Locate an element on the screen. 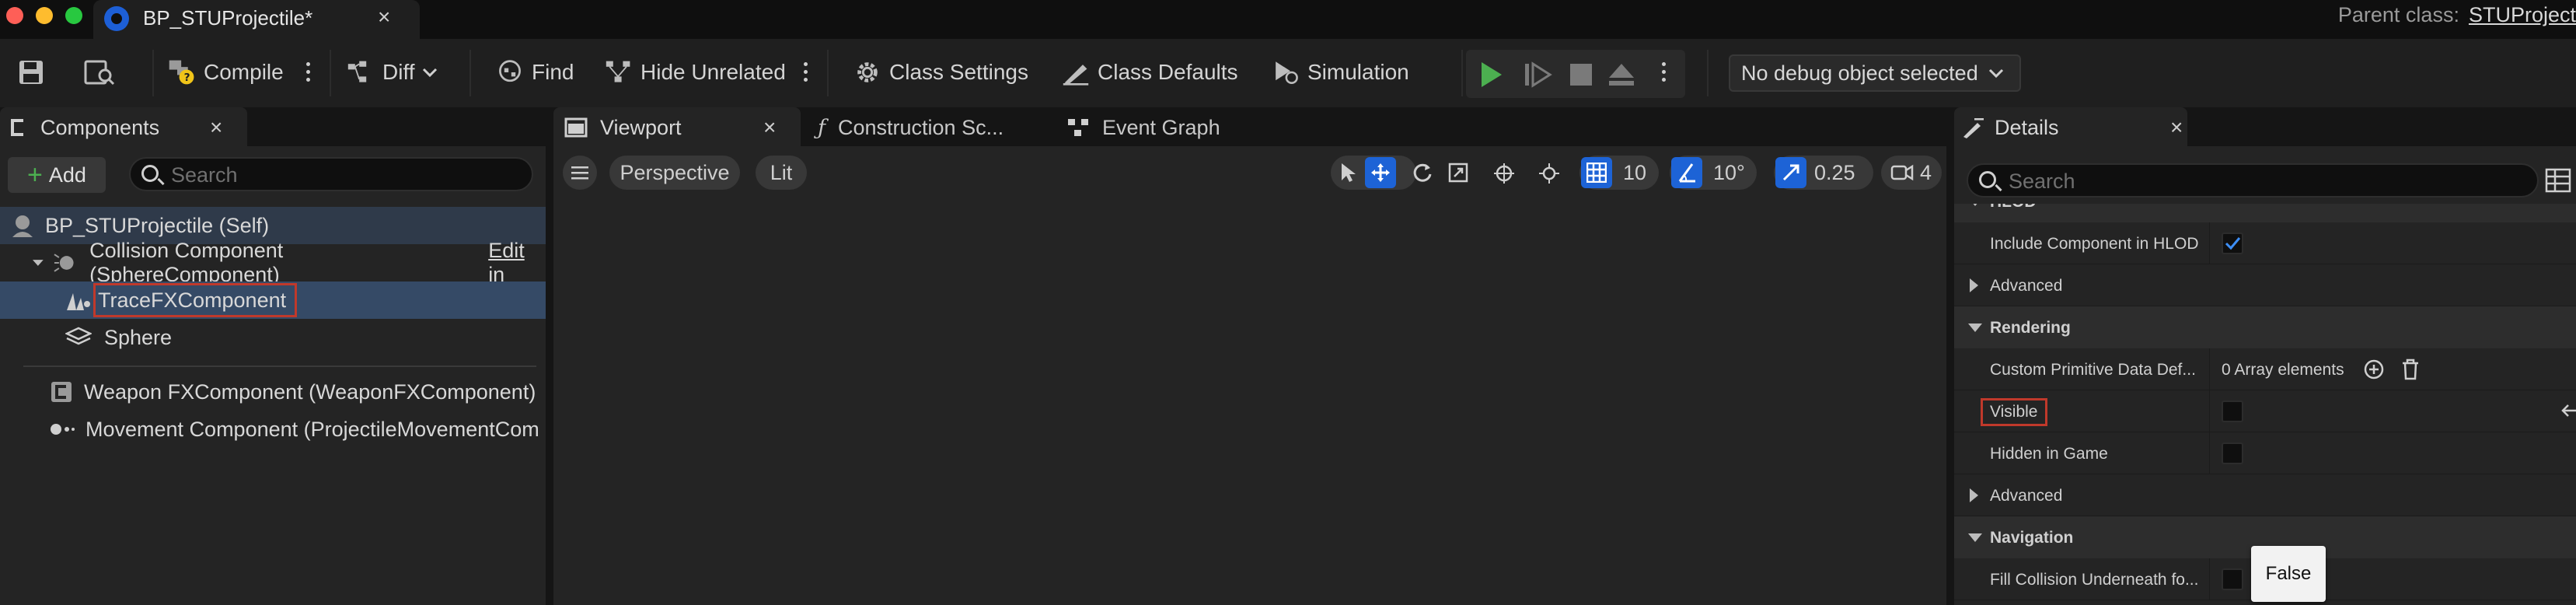 This screenshot has width=2576, height=605. rotation-snap-toggle is located at coordinates (1687, 172).